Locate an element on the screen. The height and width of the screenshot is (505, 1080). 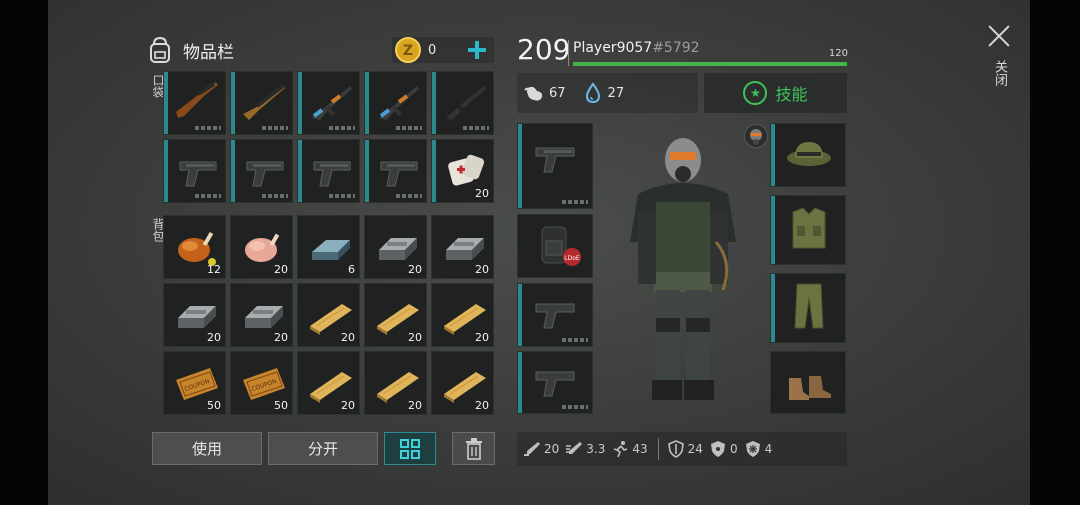
item-quantity: 50 is located at coordinates (214, 405).